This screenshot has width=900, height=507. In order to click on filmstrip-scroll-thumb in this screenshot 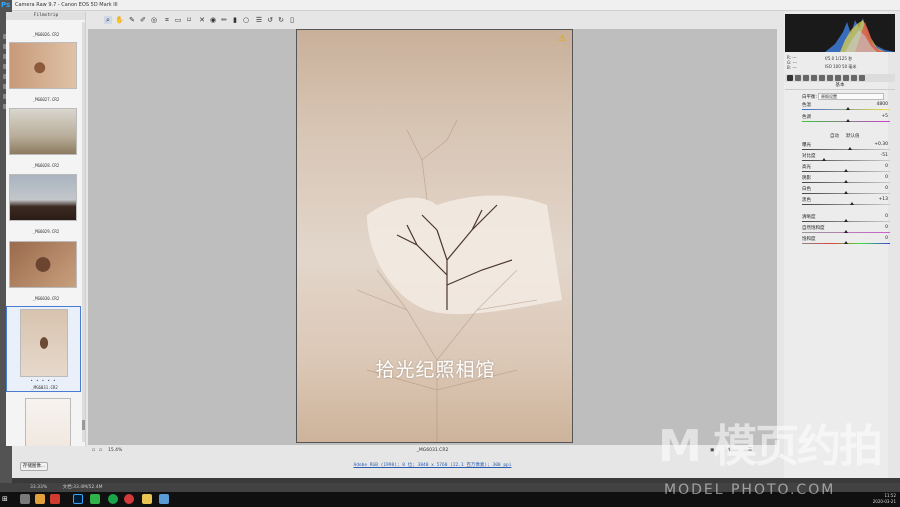, I will do `click(83, 425)`.